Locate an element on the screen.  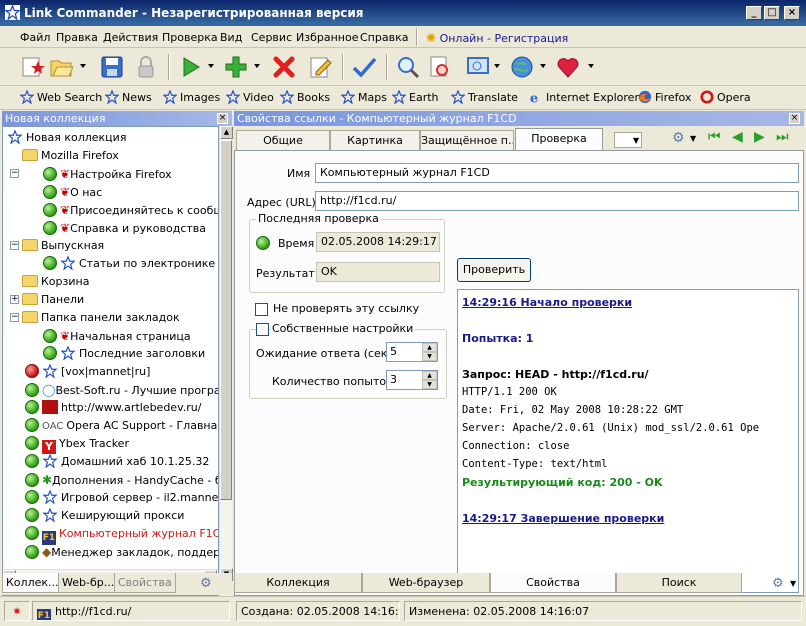
color-picker: ▼ is located at coordinates (628, 140).